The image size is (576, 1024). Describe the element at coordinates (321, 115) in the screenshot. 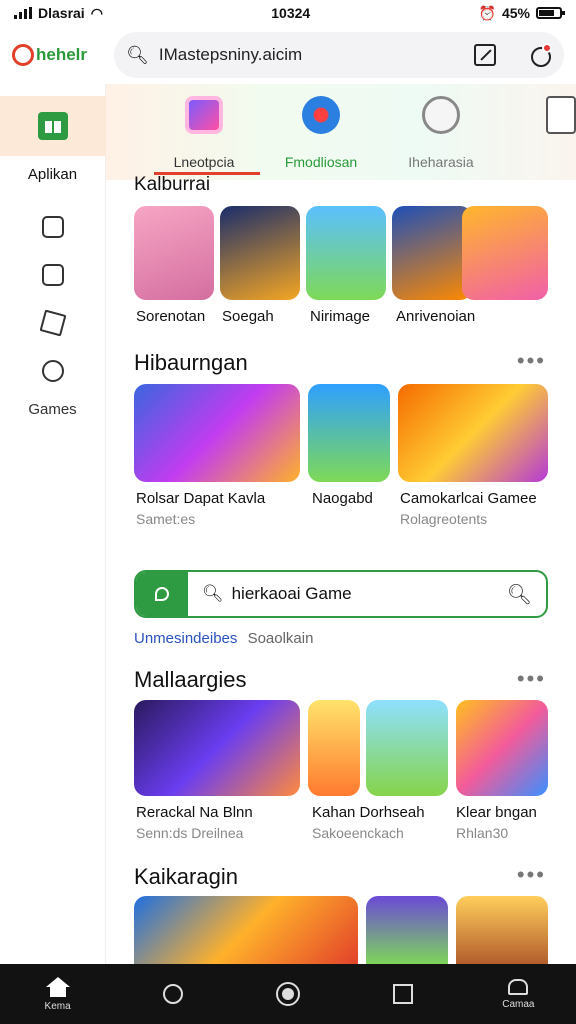

I see `games-tab-icon` at that location.